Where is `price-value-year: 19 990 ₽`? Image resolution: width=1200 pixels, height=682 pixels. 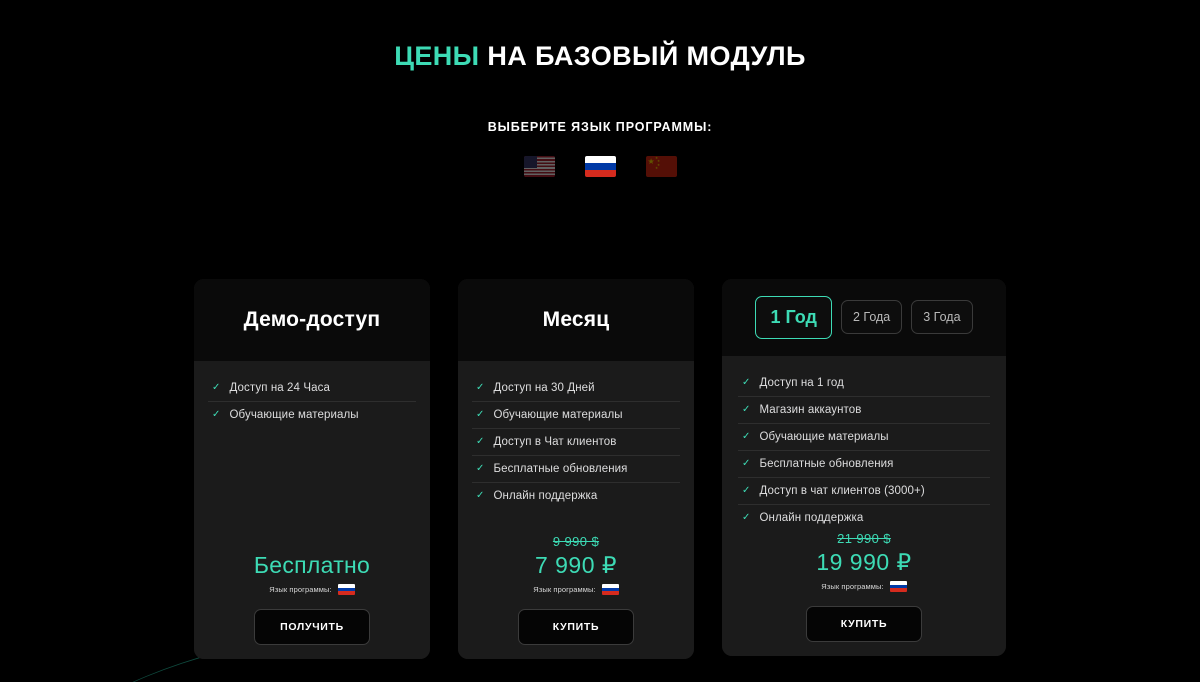
price-value-year: 19 990 ₽ is located at coordinates (864, 561).